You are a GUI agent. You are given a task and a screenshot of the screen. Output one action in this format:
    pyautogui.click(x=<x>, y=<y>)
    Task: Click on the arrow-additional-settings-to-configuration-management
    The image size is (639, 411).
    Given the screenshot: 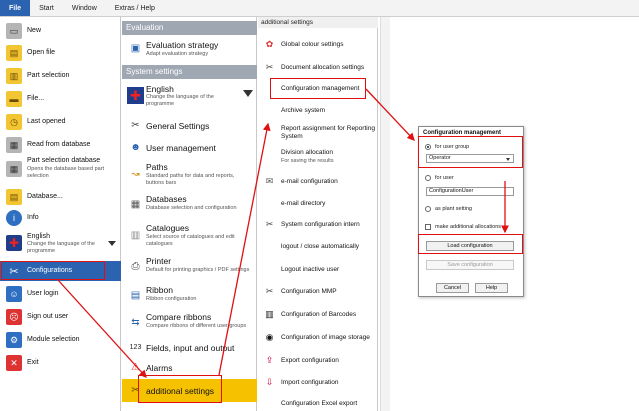 What is the action you would take?
    pyautogui.click(x=244, y=249)
    